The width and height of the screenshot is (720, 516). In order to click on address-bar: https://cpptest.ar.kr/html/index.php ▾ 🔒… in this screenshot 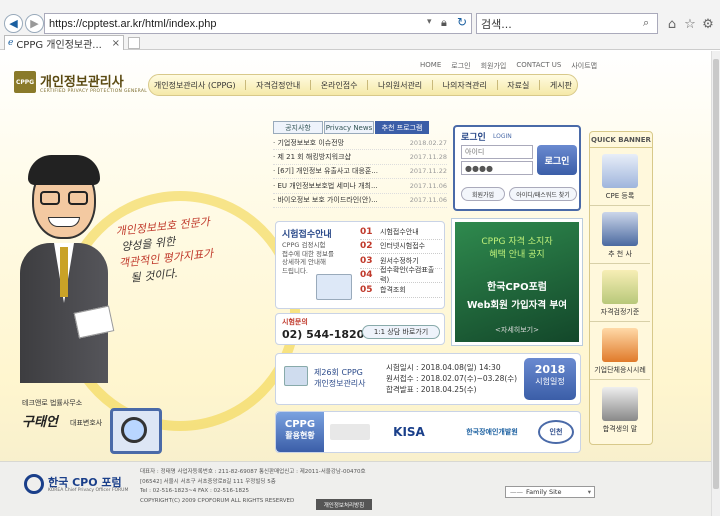, I will do `click(258, 23)`.